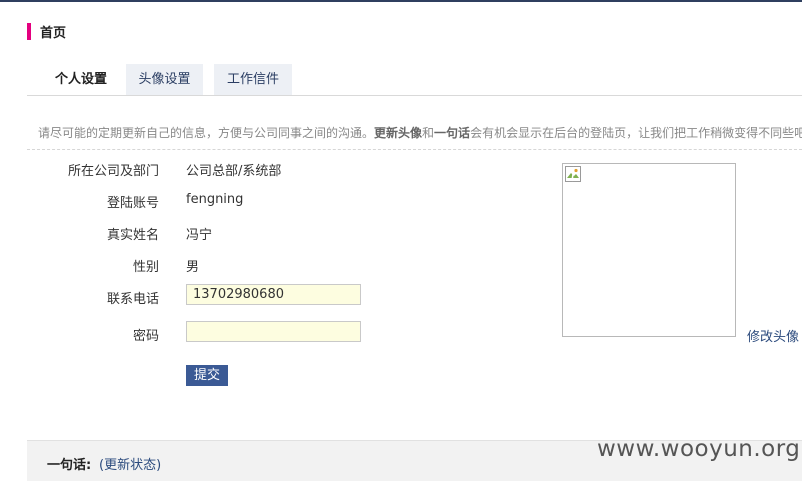 The image size is (802, 481). Describe the element at coordinates (428, 133) in the screenshot. I see `tip-text-and: 和` at that location.